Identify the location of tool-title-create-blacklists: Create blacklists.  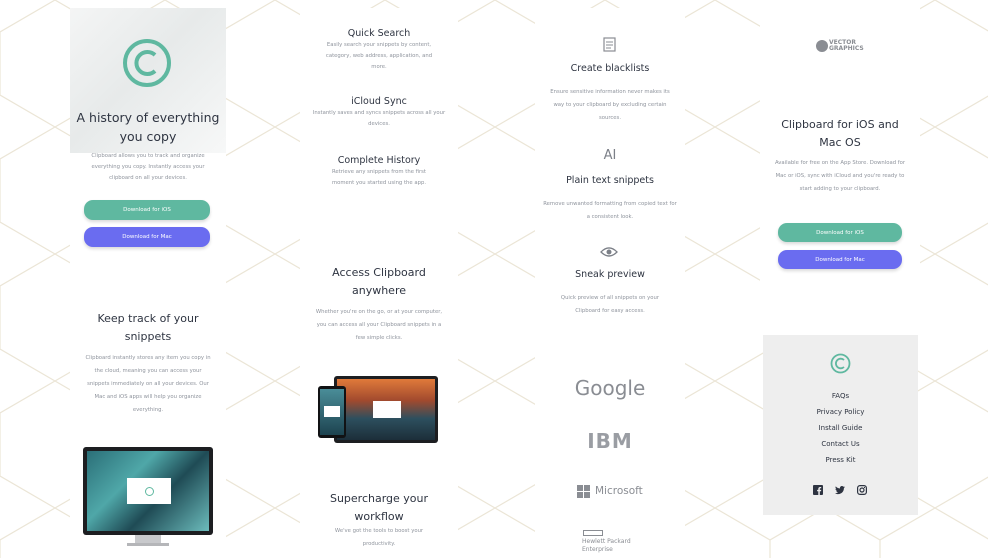
(610, 68).